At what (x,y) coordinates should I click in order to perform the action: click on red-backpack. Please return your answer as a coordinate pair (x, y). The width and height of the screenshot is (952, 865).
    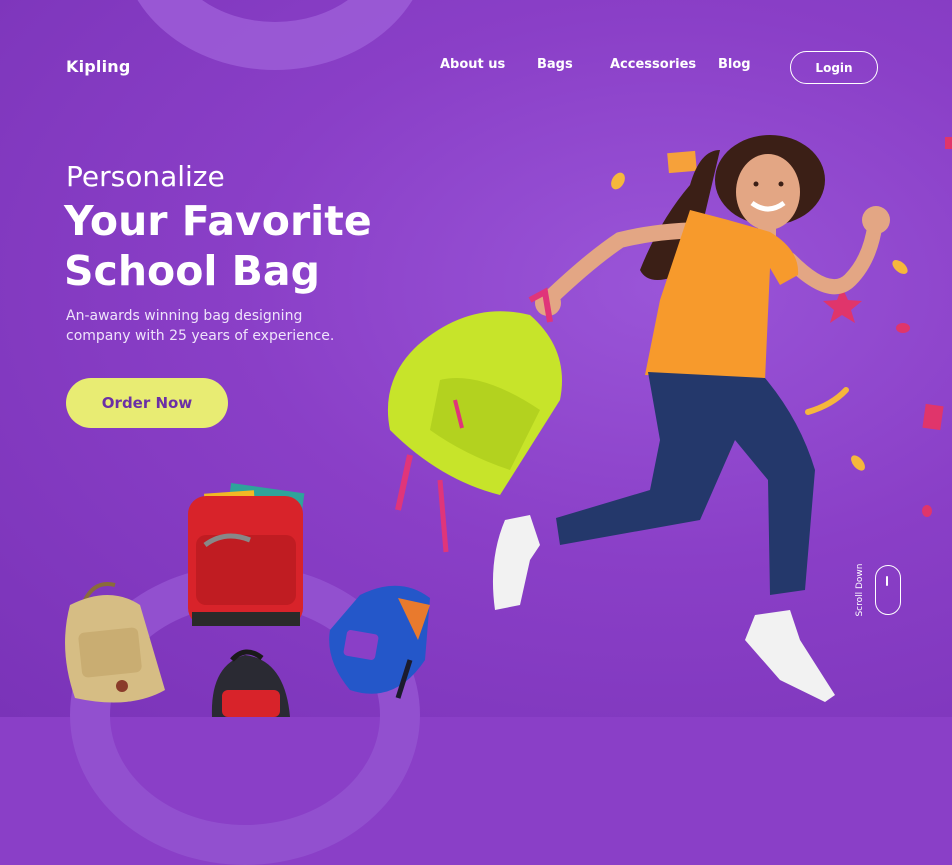
    Looking at the image, I should click on (246, 554).